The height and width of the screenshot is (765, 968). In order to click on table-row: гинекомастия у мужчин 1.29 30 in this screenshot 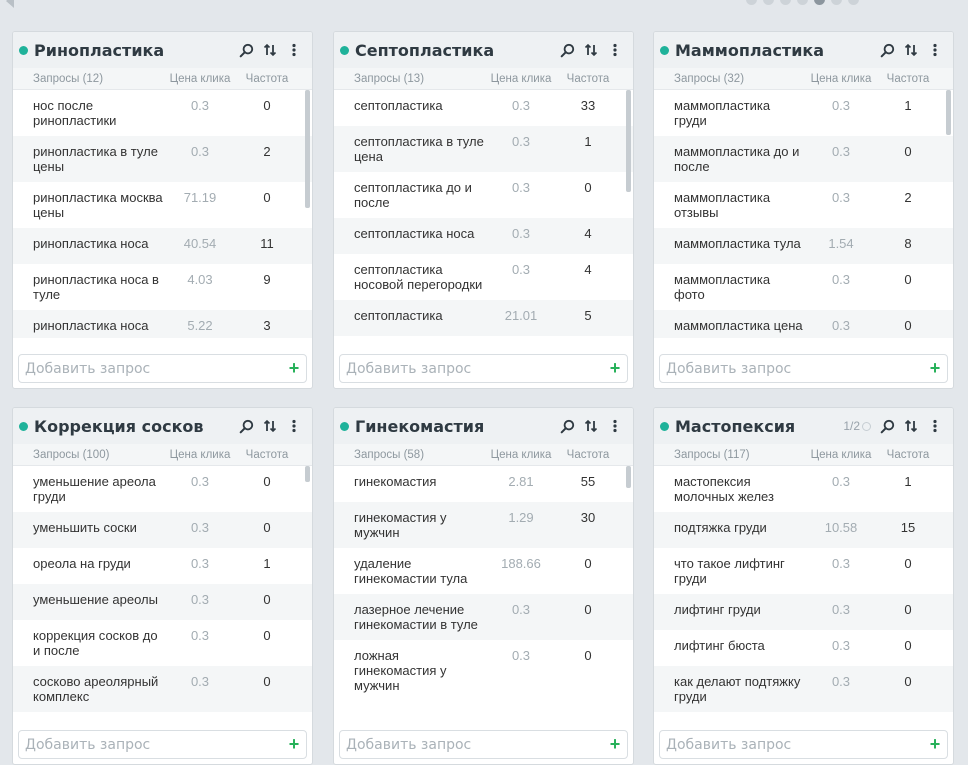, I will do `click(483, 525)`.